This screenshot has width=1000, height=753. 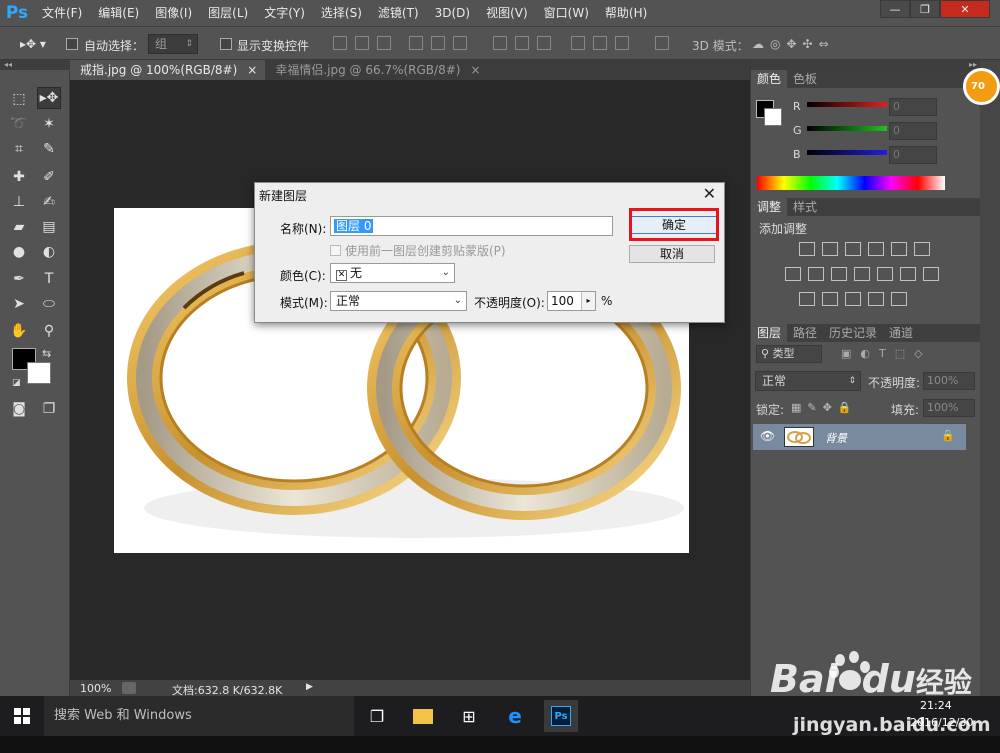 What do you see at coordinates (19, 279) in the screenshot?
I see `pen-tool-icon: ✒` at bounding box center [19, 279].